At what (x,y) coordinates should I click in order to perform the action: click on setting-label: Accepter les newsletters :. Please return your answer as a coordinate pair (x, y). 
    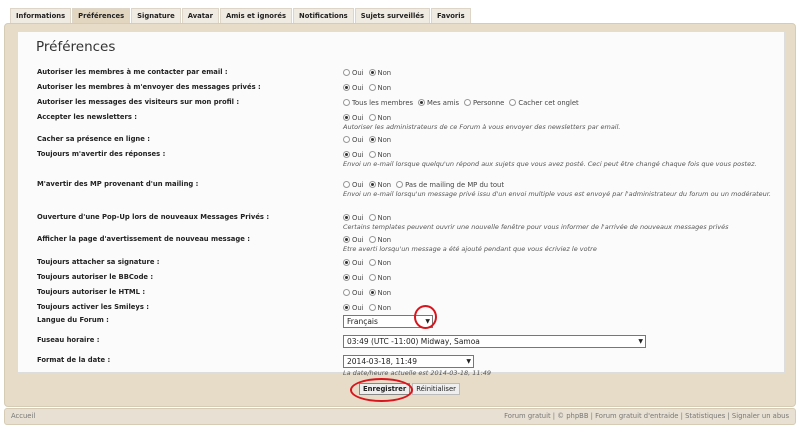
    Looking at the image, I should click on (87, 117).